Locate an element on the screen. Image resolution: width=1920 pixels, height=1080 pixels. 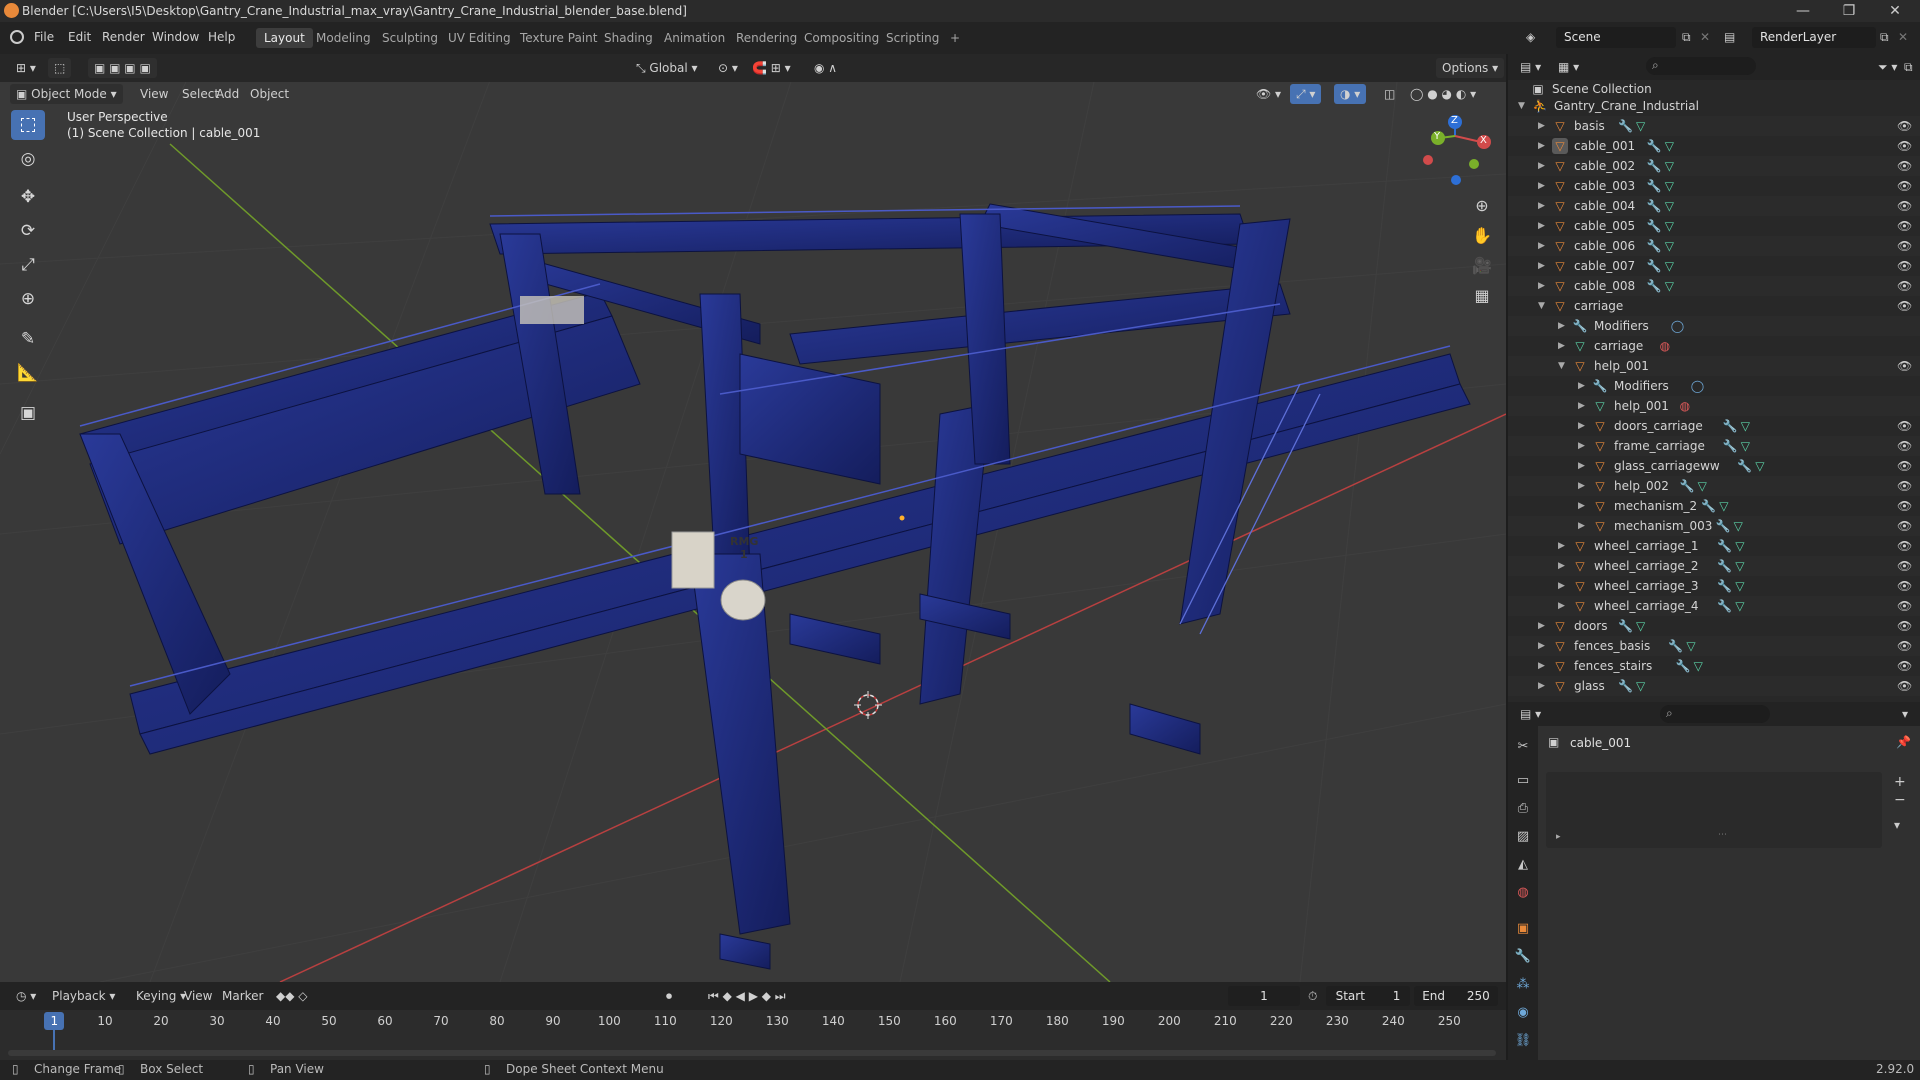
scale-tool: ⤢ is located at coordinates (28, 265).